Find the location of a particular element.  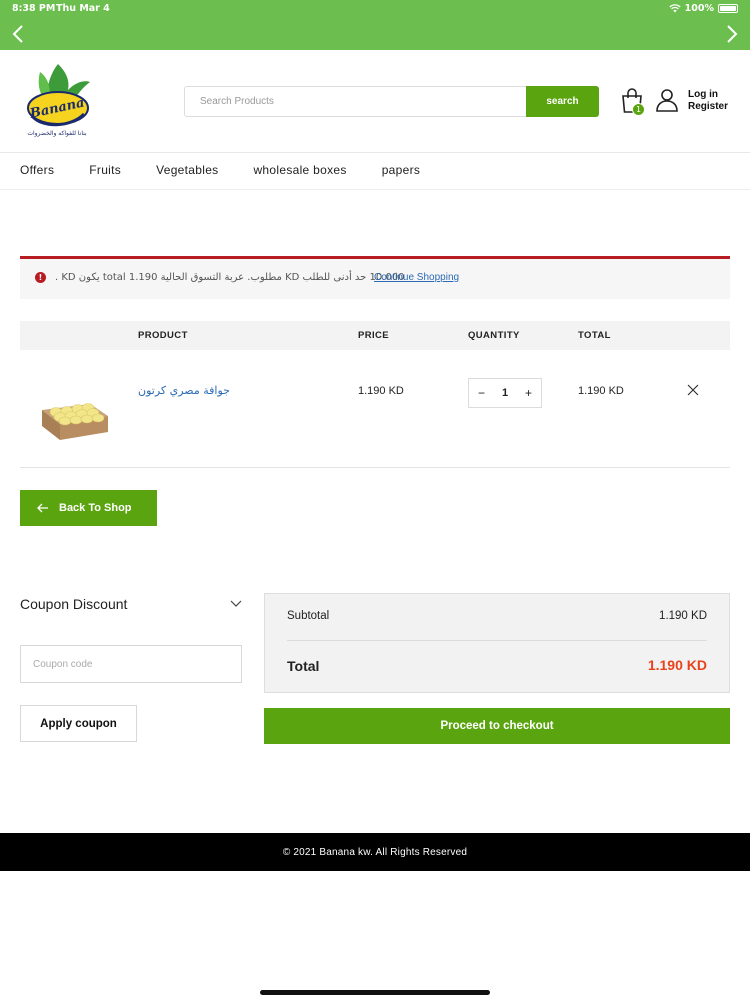

footer-copyright: © 2021 Banana kw. All Rights Reserved is located at coordinates (375, 852).